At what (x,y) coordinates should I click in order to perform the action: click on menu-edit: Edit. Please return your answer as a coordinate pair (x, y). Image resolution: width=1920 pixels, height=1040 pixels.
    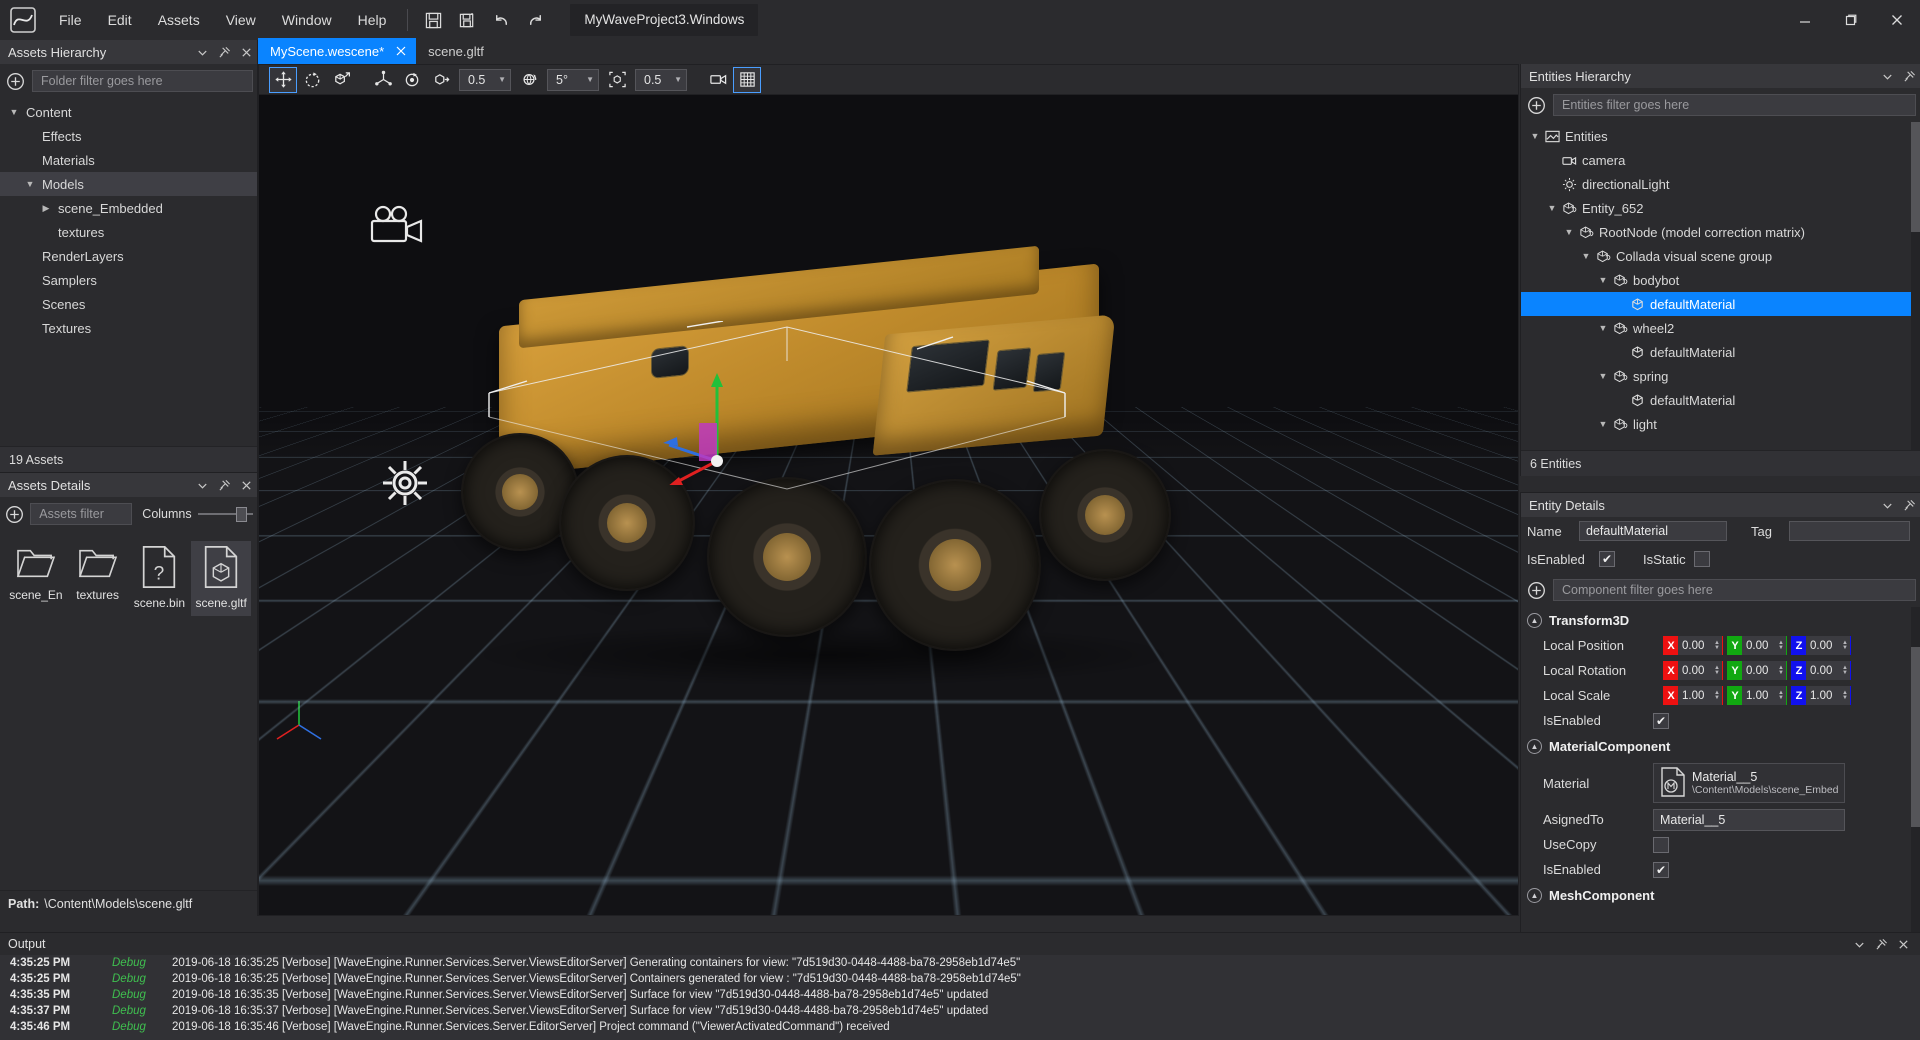
    Looking at the image, I should click on (120, 20).